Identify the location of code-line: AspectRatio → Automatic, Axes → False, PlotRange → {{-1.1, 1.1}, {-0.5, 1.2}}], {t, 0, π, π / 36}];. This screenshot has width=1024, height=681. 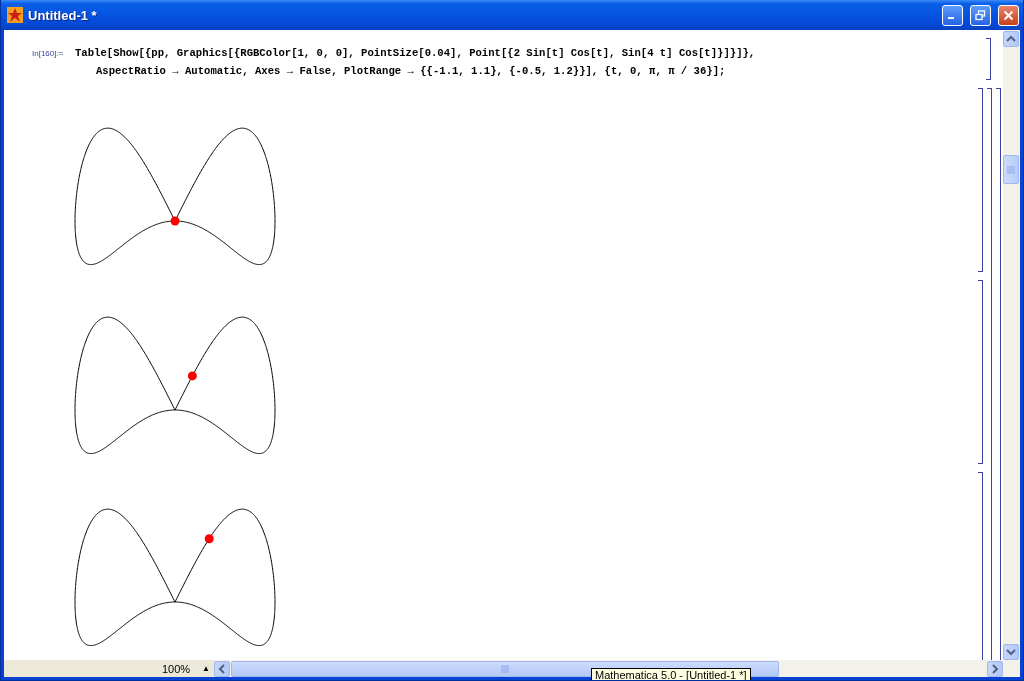
(411, 71).